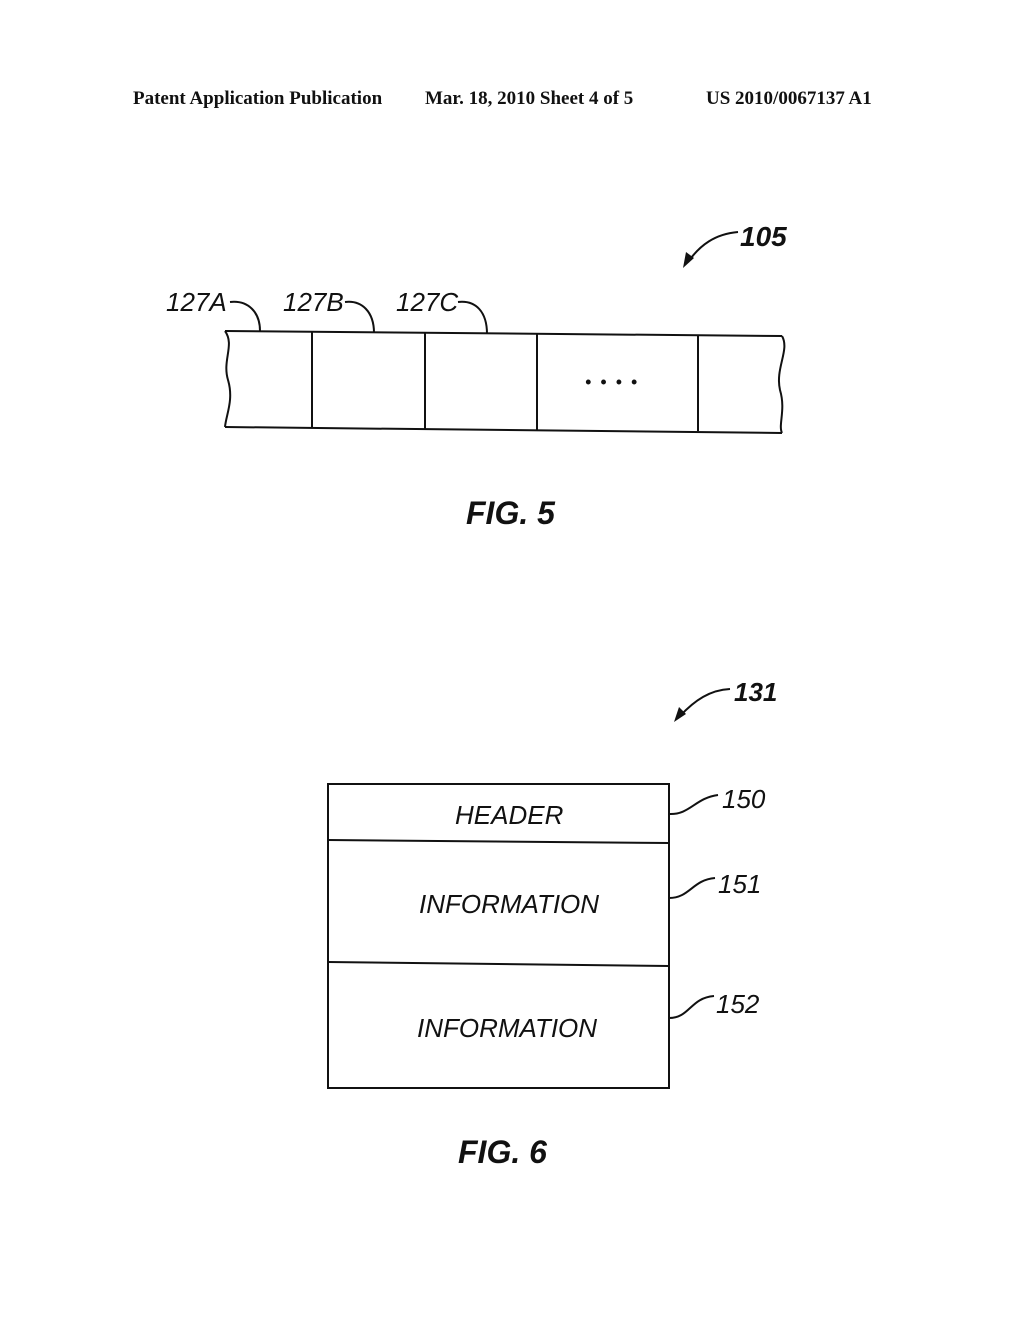 The width and height of the screenshot is (1024, 1320). Describe the element at coordinates (427, 302) in the screenshot. I see `cell-label-127c: 127C` at that location.